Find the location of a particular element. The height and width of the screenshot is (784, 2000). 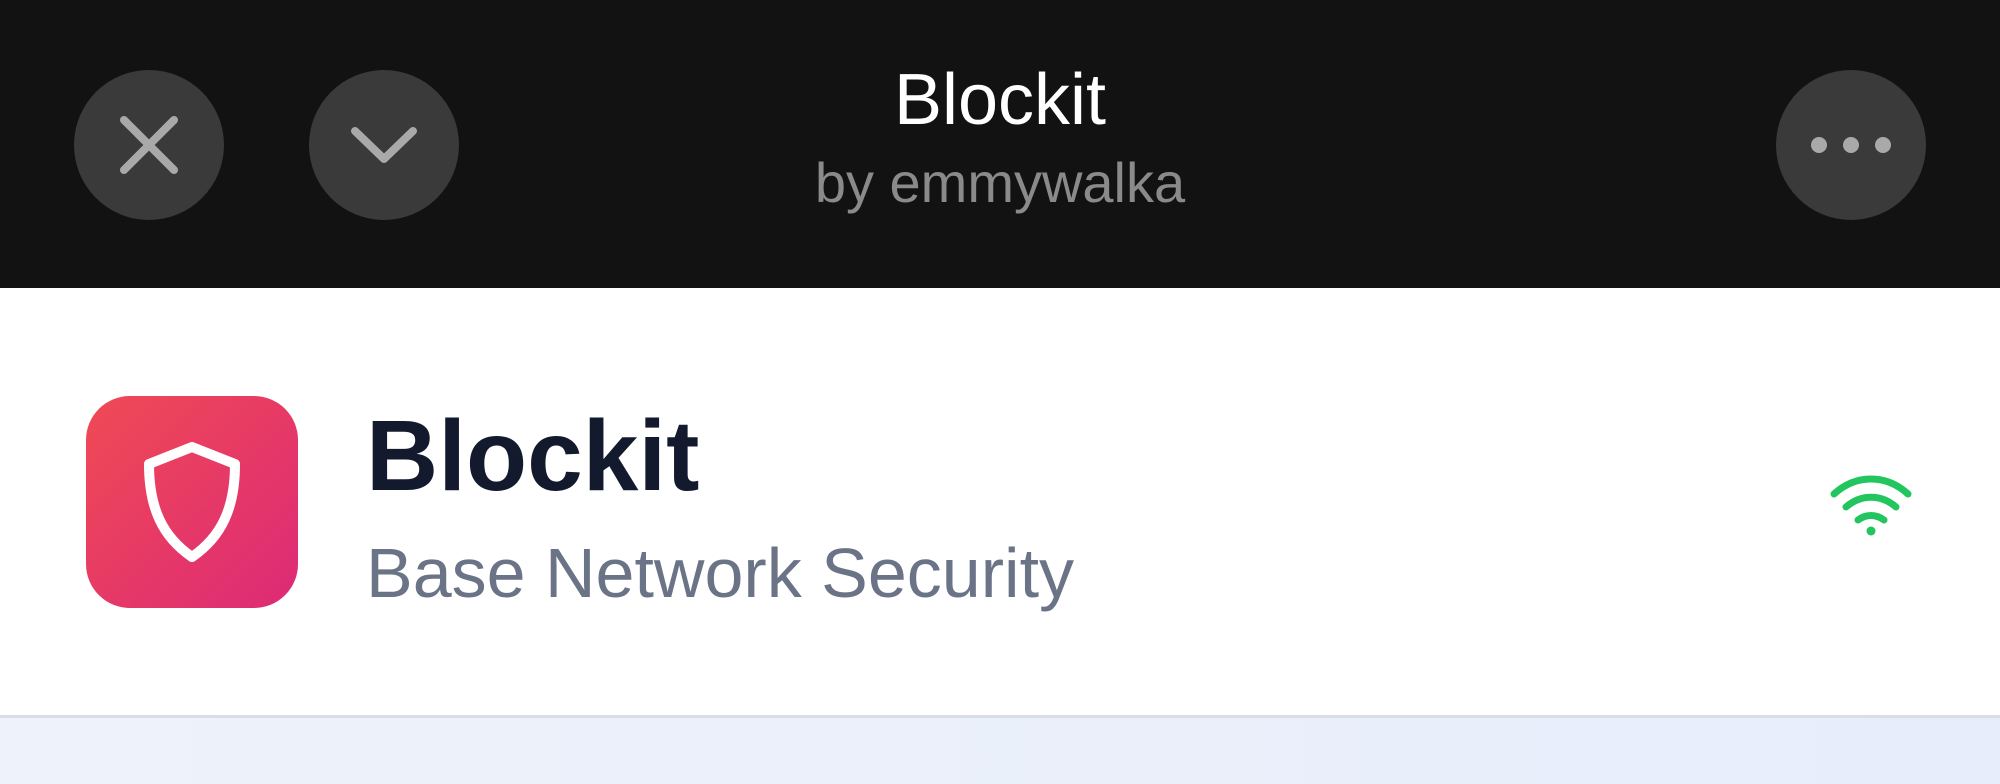

header-title-group: Blockit by emmywalka is located at coordinates (1000, 140).